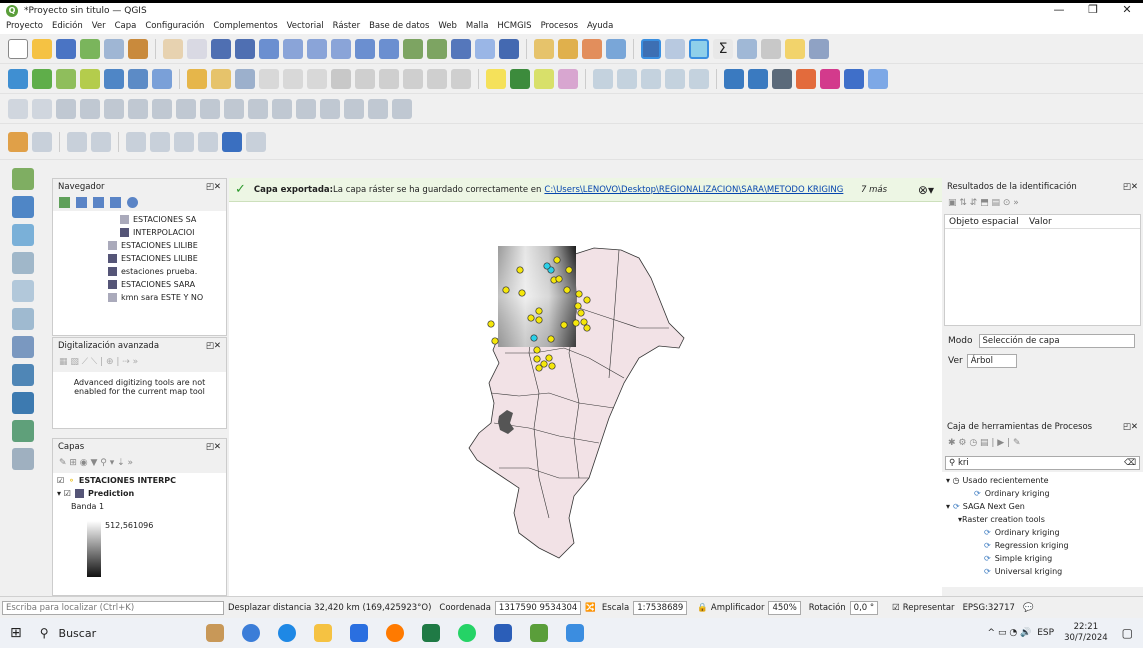 The image size is (1143, 648). What do you see at coordinates (1042, 480) in the screenshot?
I see `tree-recent: ▾ ◷ Usado recientemente` at bounding box center [1042, 480].